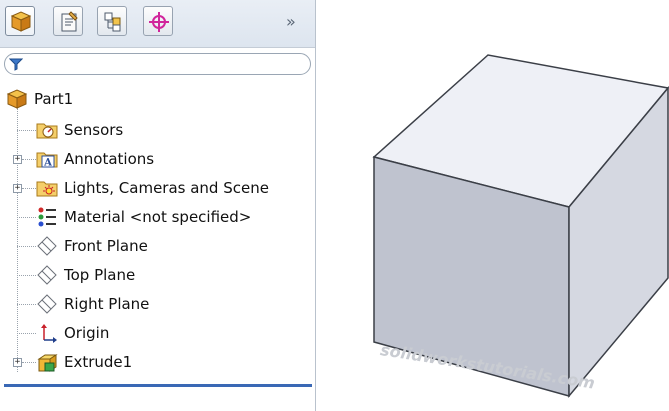 The width and height of the screenshot is (669, 411). What do you see at coordinates (158, 385) in the screenshot?
I see `rollback-bar` at bounding box center [158, 385].